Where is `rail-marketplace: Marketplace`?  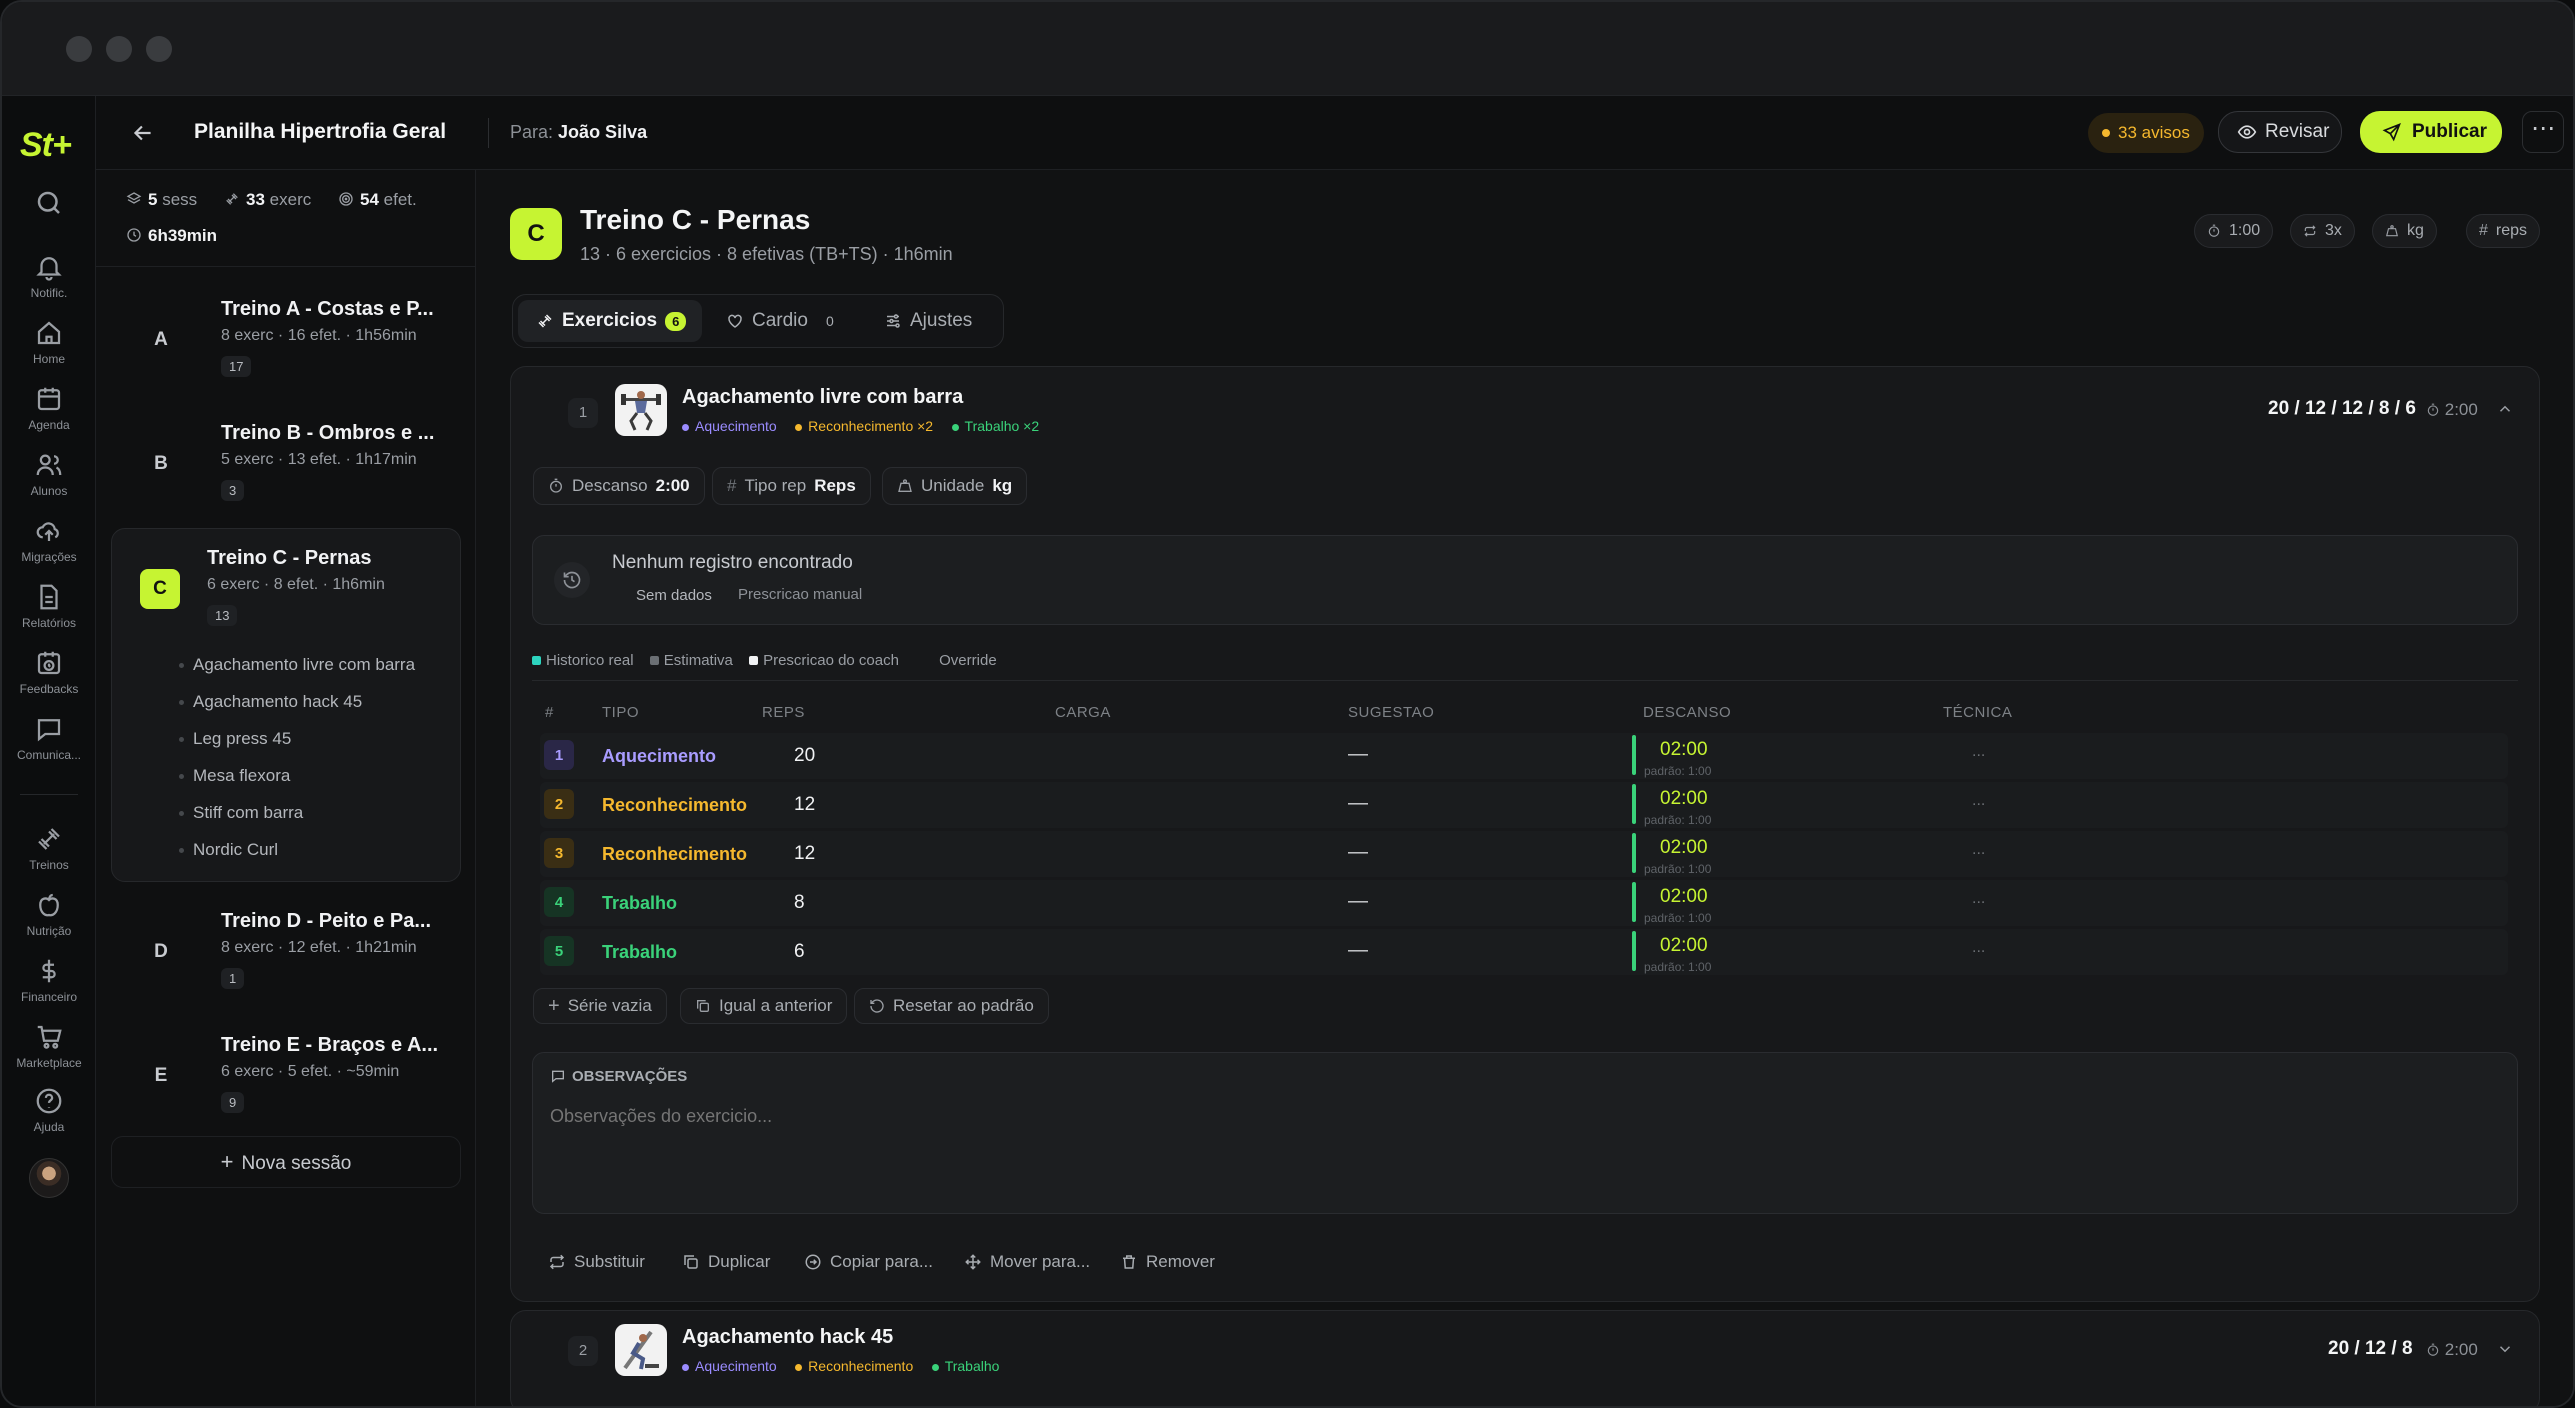 rail-marketplace: Marketplace is located at coordinates (49, 1046).